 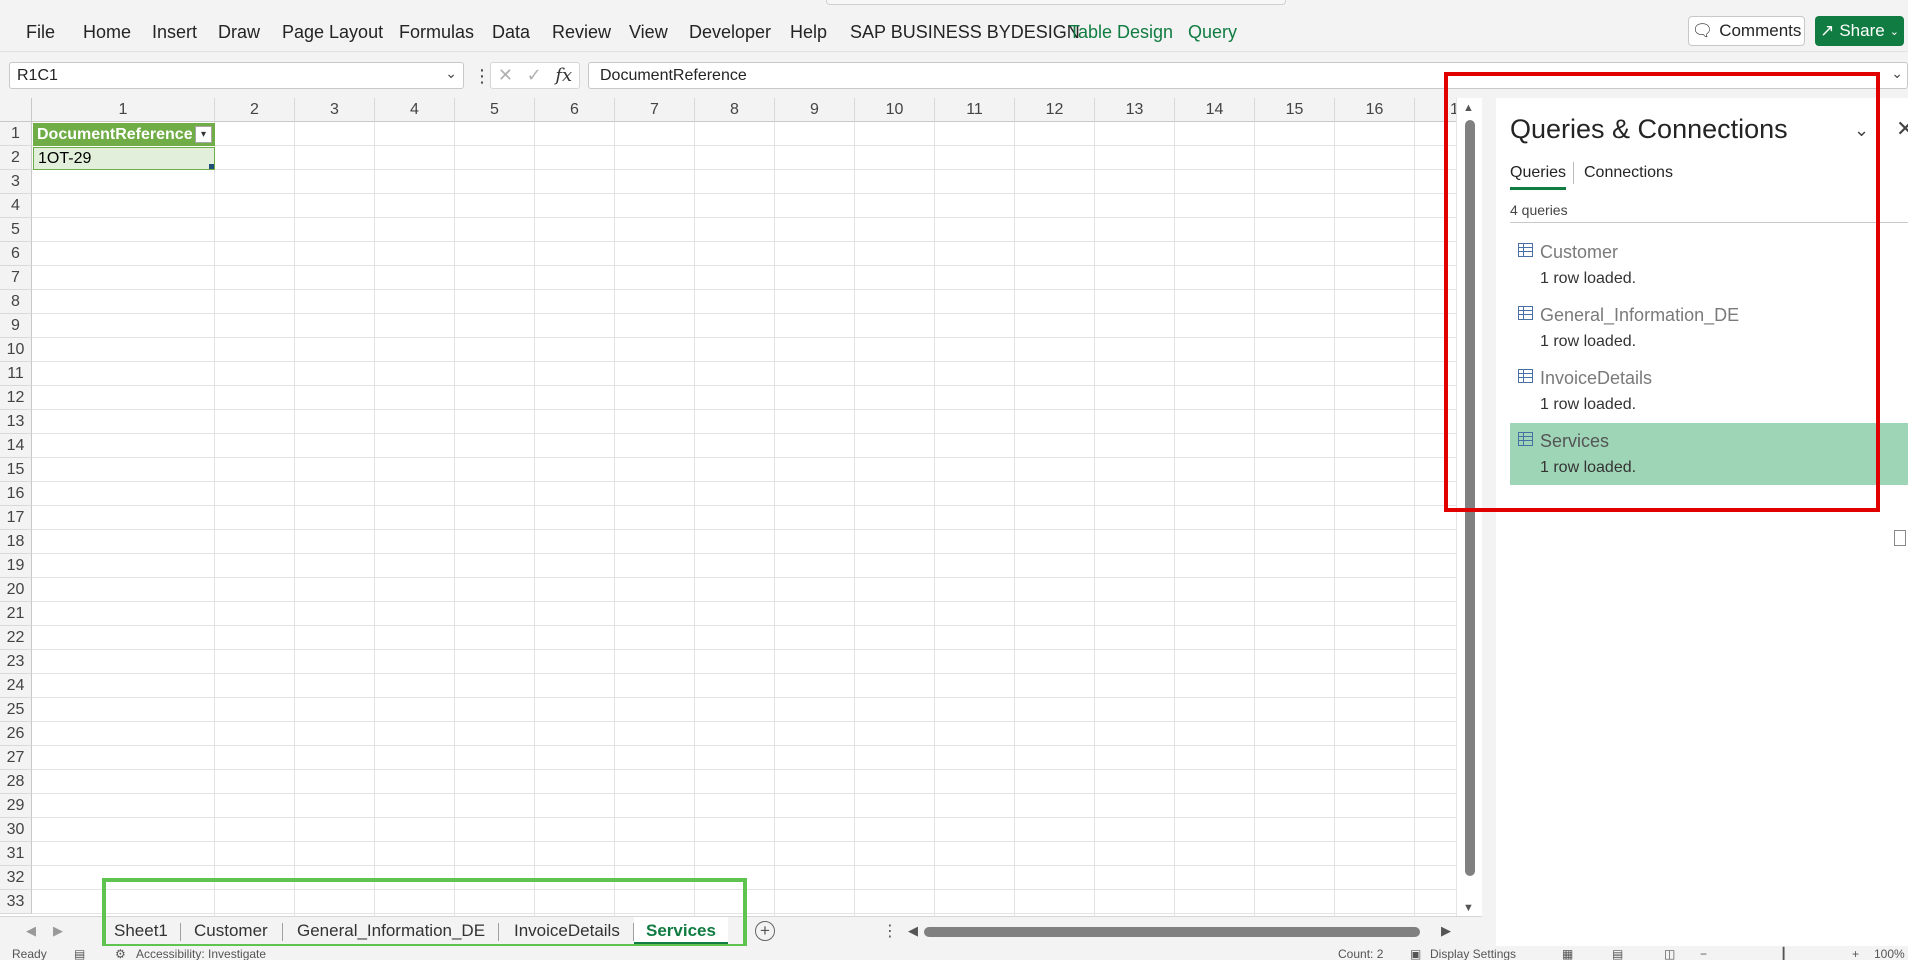 I want to click on next-sheet-icon: ▶, so click(x=58, y=931).